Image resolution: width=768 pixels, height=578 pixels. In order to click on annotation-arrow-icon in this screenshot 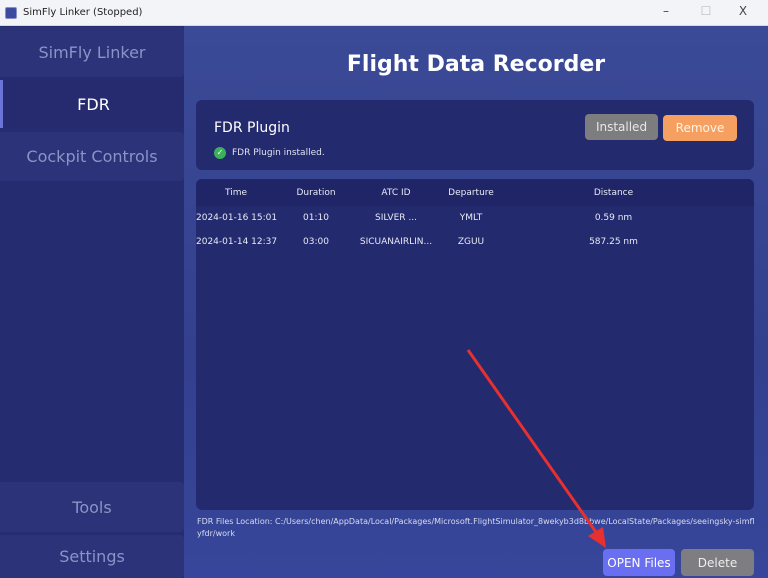, I will do `click(536, 448)`.